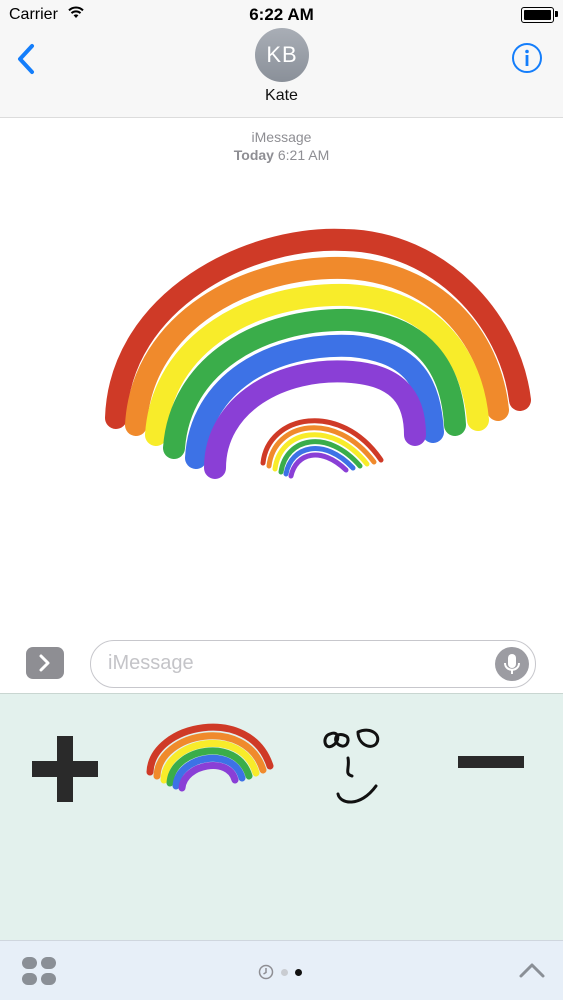  Describe the element at coordinates (253, 155) in the screenshot. I see `timestamp-day: Today` at that location.